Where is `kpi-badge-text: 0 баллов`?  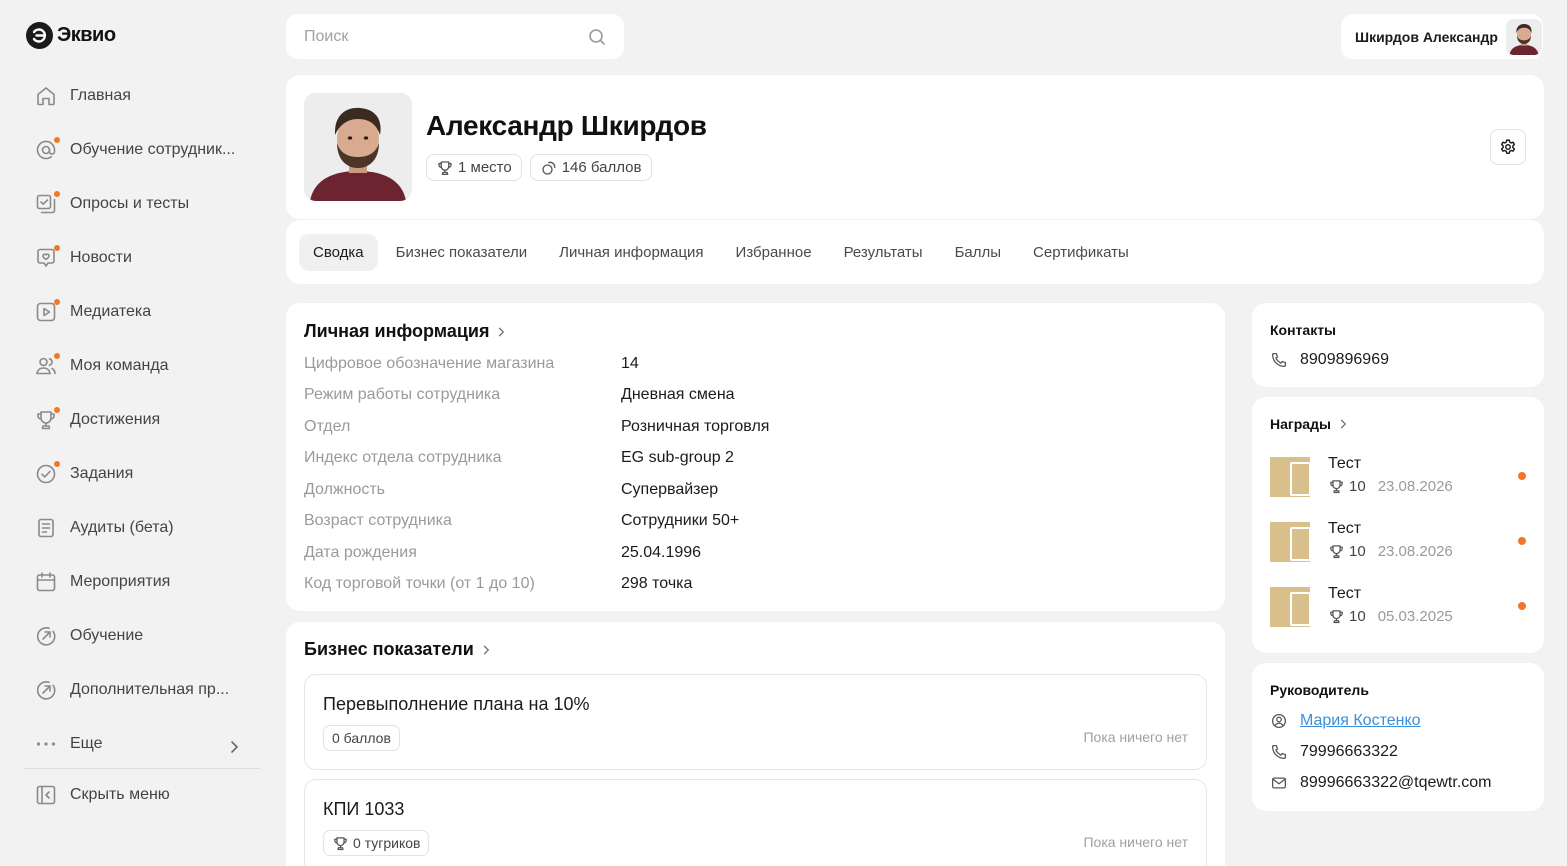 kpi-badge-text: 0 баллов is located at coordinates (361, 738).